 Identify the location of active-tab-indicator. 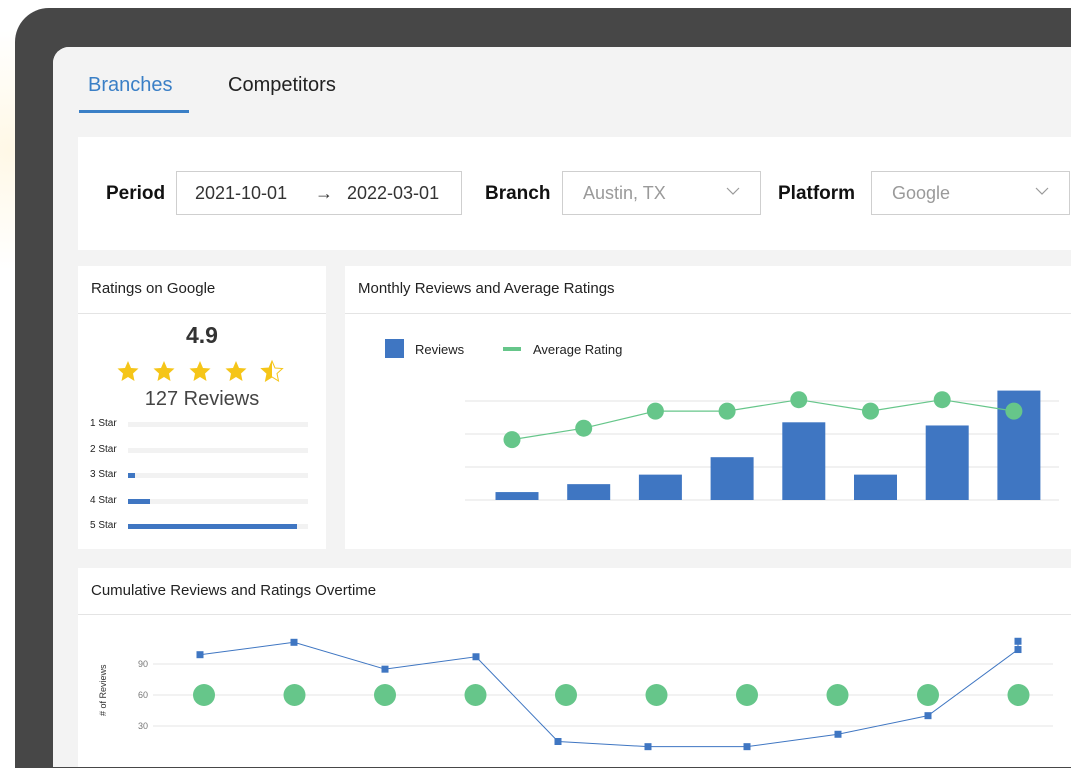
(134, 111).